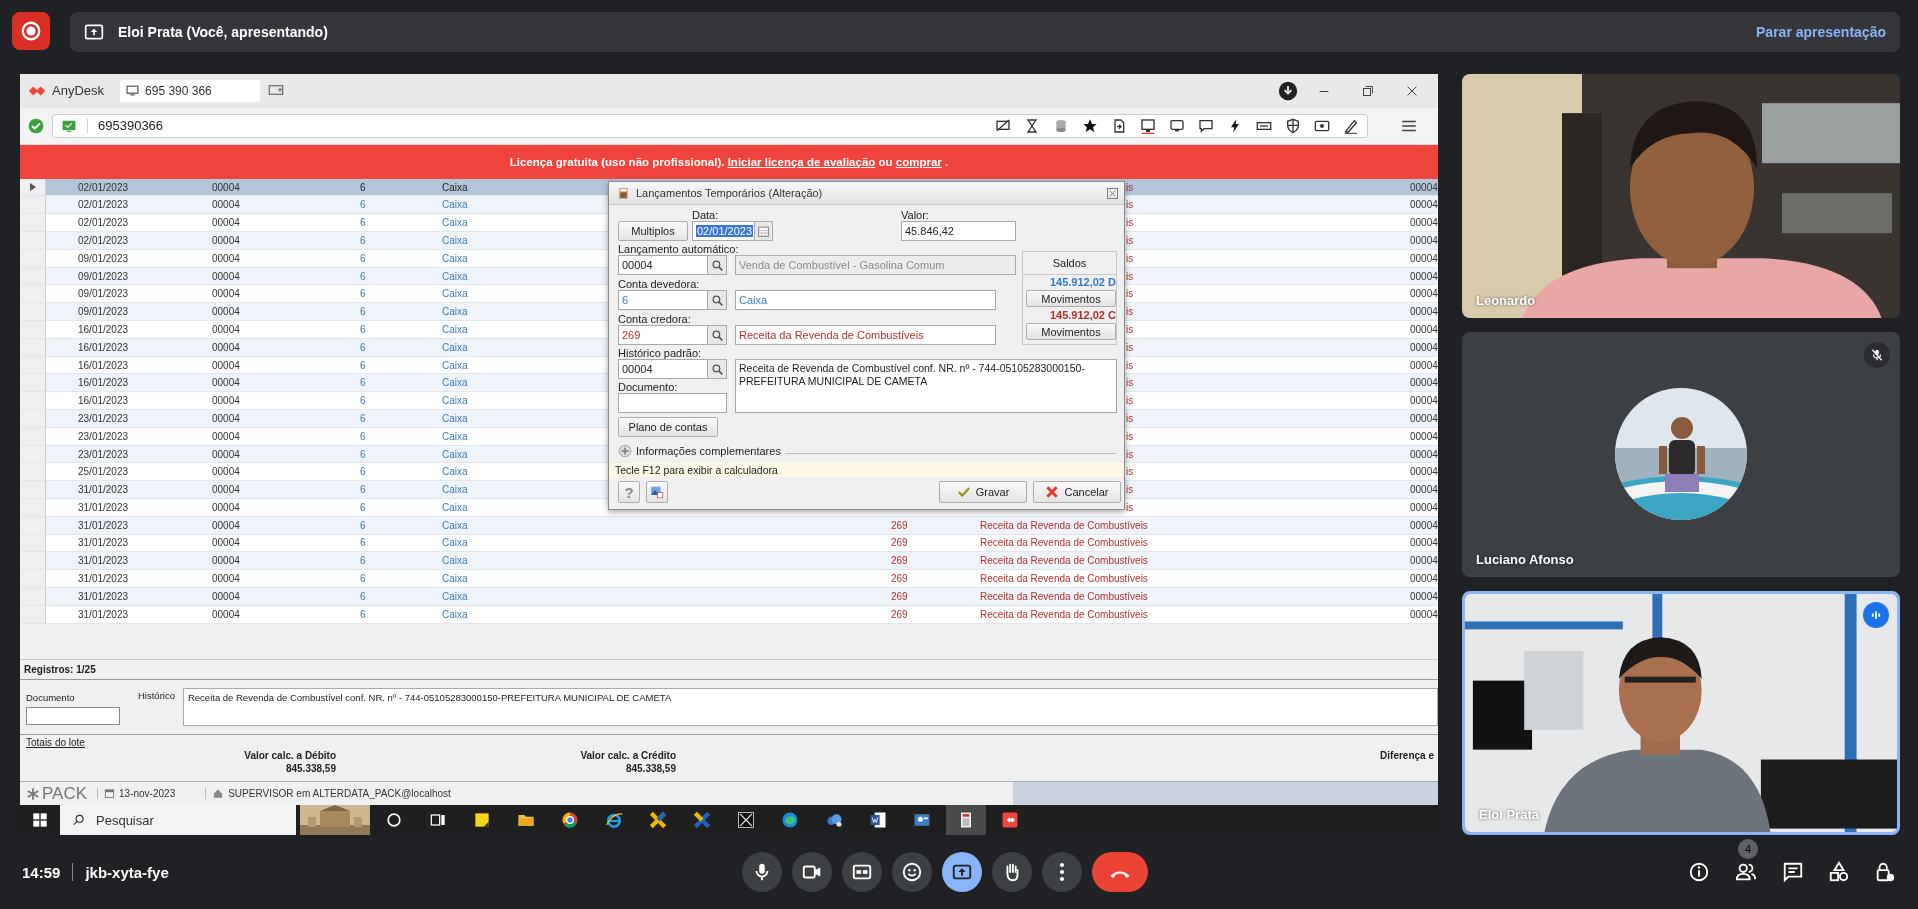 The width and height of the screenshot is (1918, 909). Describe the element at coordinates (1082, 282) in the screenshot. I see `balance-value: 145.912,02 D` at that location.